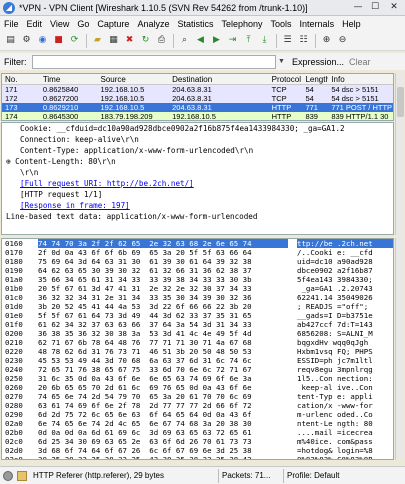  What do you see at coordinates (17, 324) in the screenshot?
I see `hex-off: 01f0` at bounding box center [17, 324].